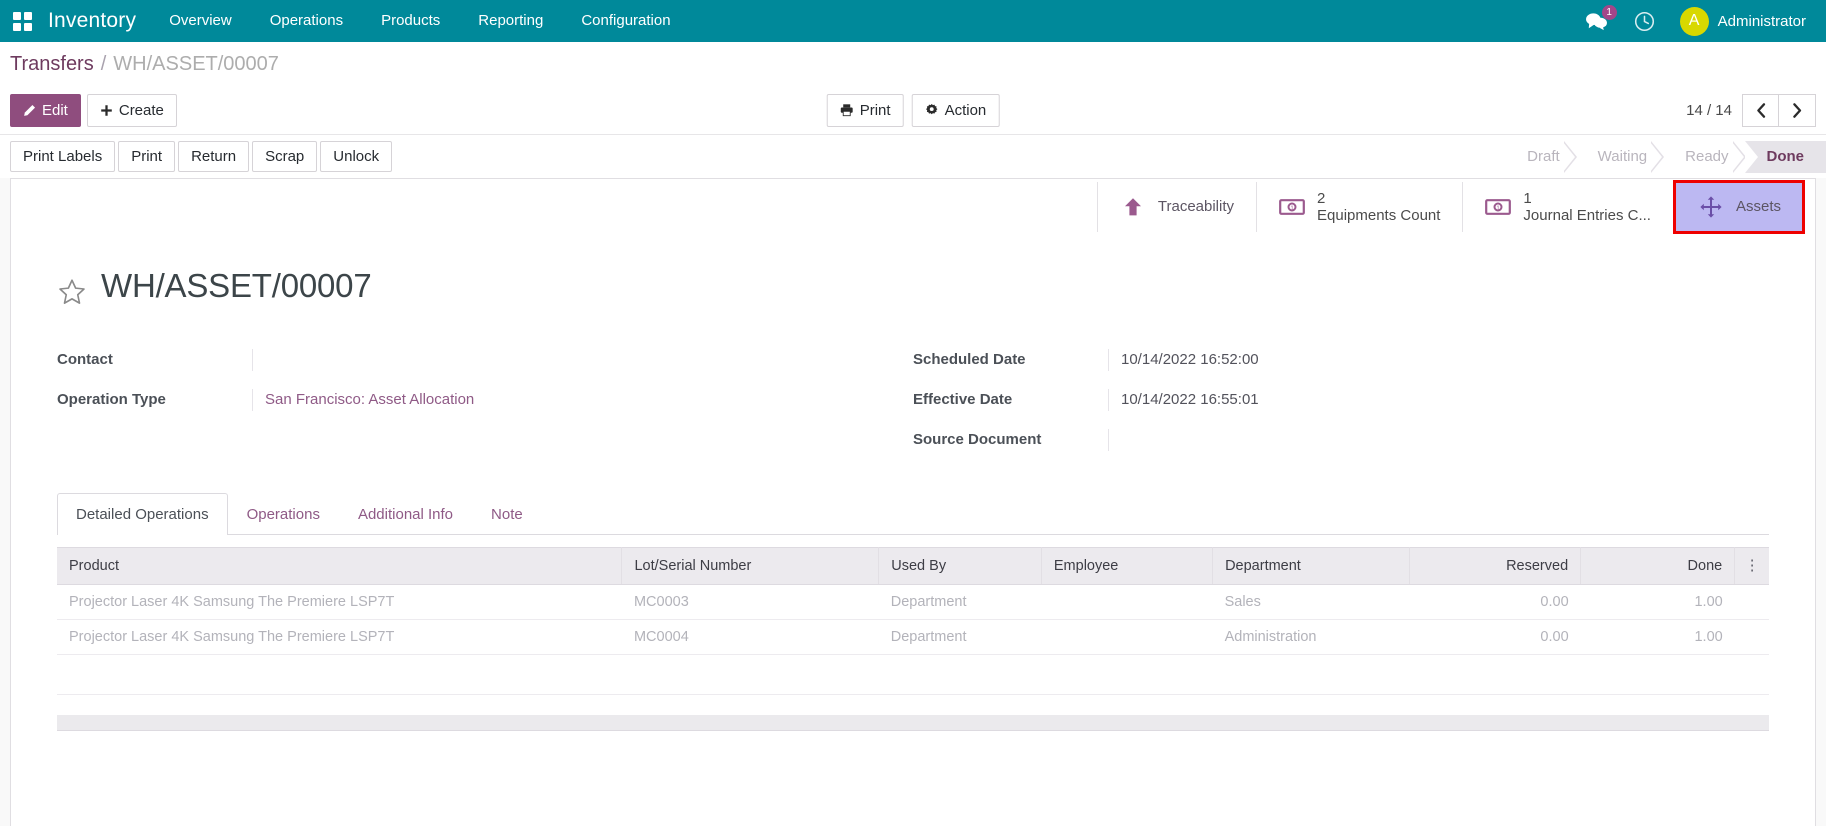 Image resolution: width=1826 pixels, height=826 pixels. What do you see at coordinates (1704, 156) in the screenshot?
I see `status-stage-ready: Ready` at bounding box center [1704, 156].